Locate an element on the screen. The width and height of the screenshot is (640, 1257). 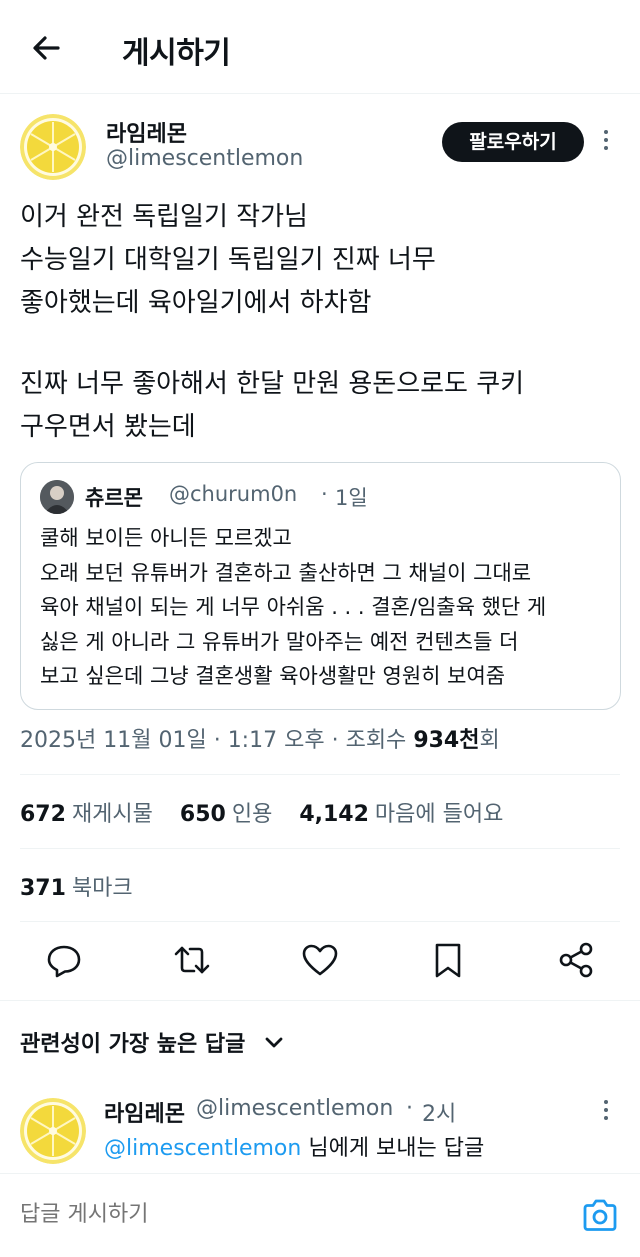
action-bar is located at coordinates (320, 962).